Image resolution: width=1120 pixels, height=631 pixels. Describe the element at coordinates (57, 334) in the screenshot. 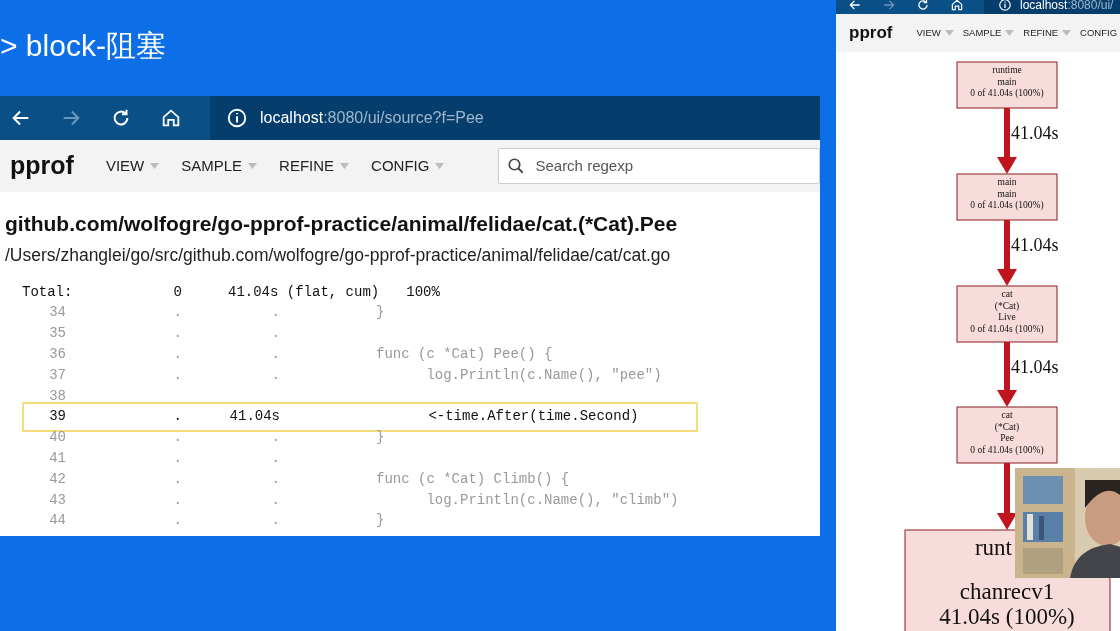

I see `line-number: 35` at that location.